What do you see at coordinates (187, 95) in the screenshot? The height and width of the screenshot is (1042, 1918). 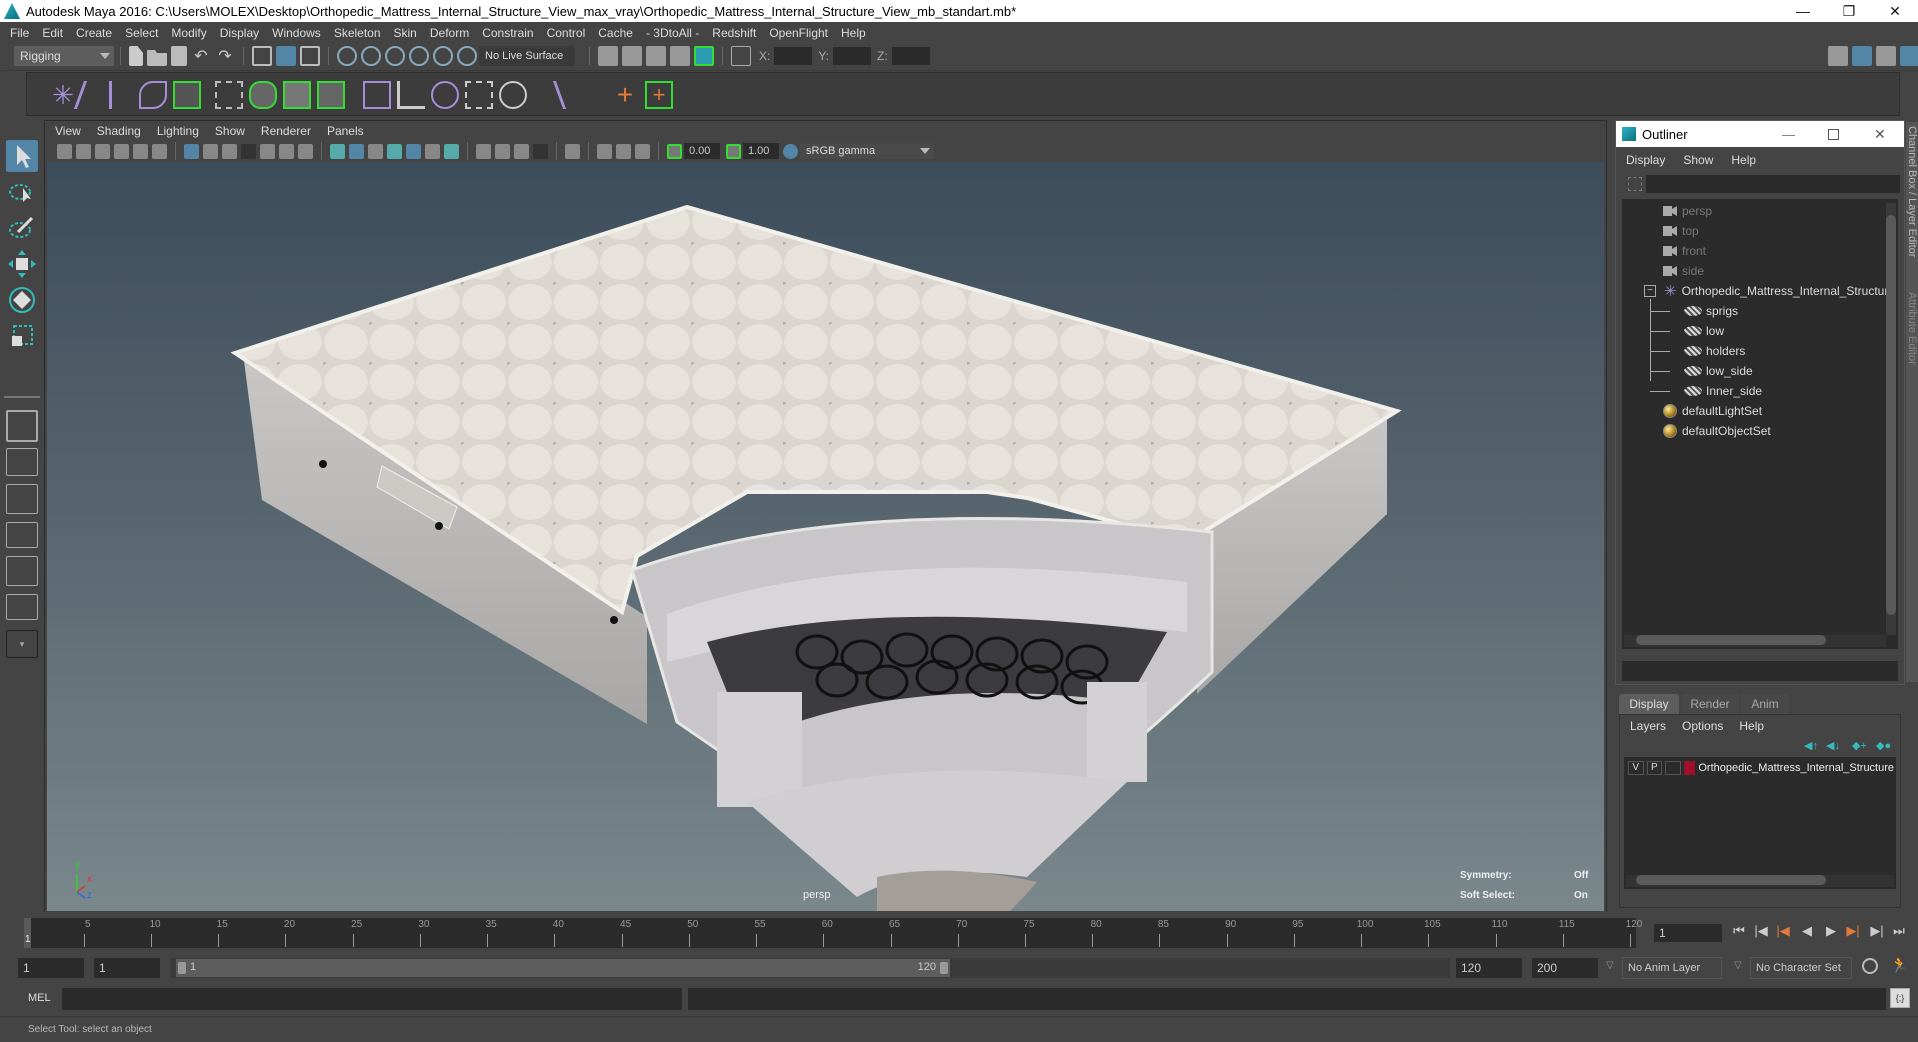 I see `humanik-icon` at bounding box center [187, 95].